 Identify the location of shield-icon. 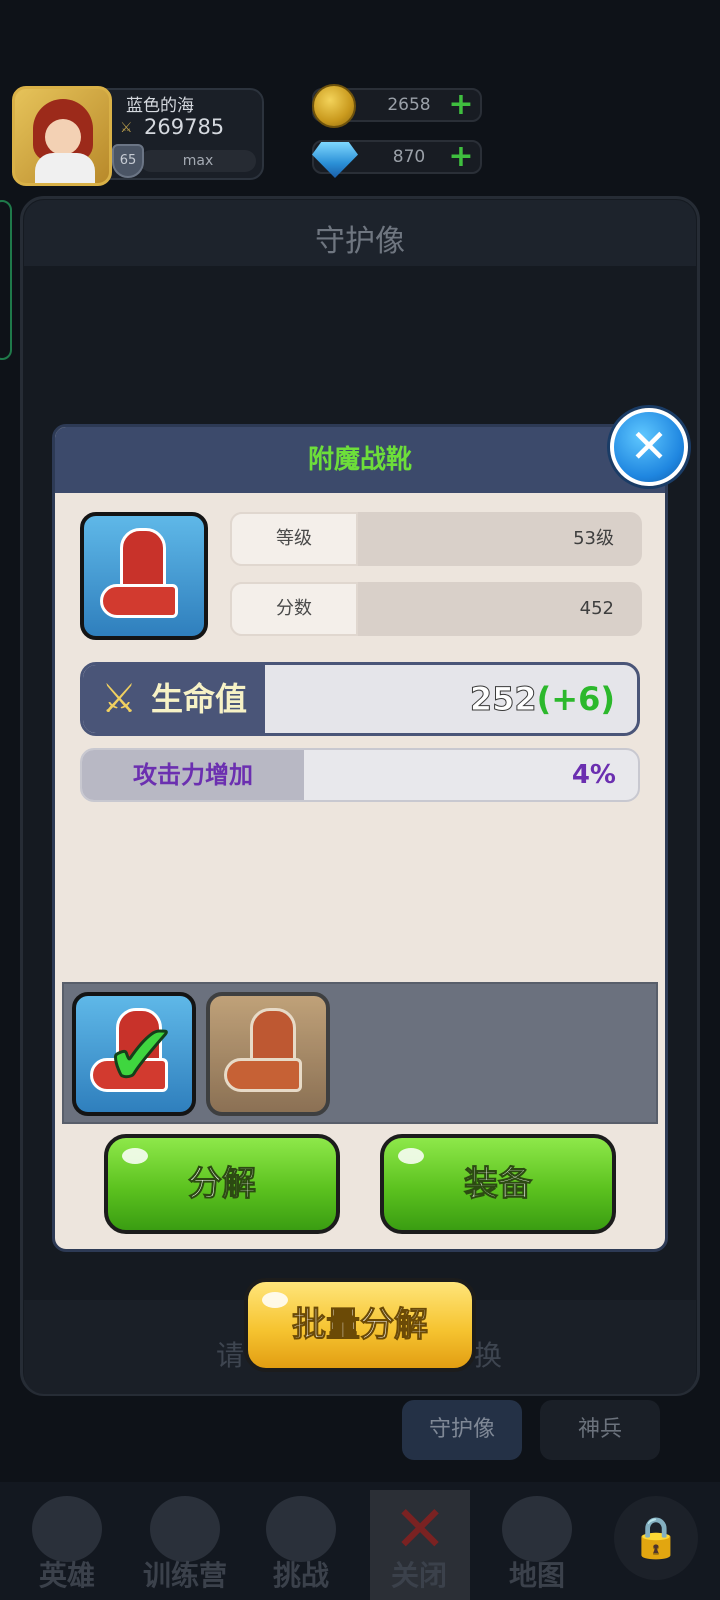
(301, 1529).